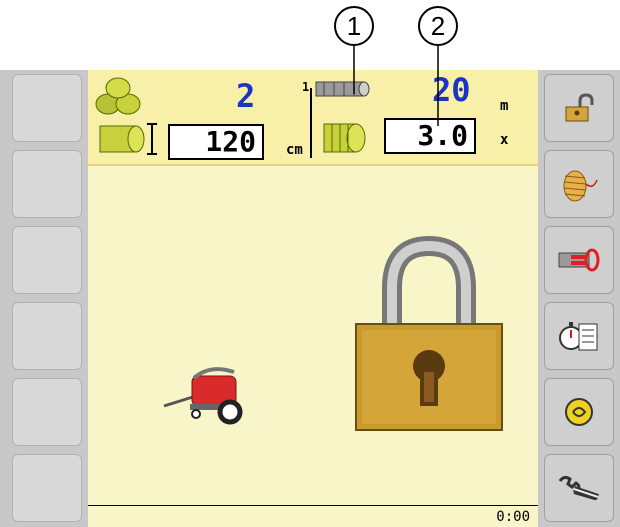  What do you see at coordinates (429, 333) in the screenshot?
I see `padlock-icon` at bounding box center [429, 333].